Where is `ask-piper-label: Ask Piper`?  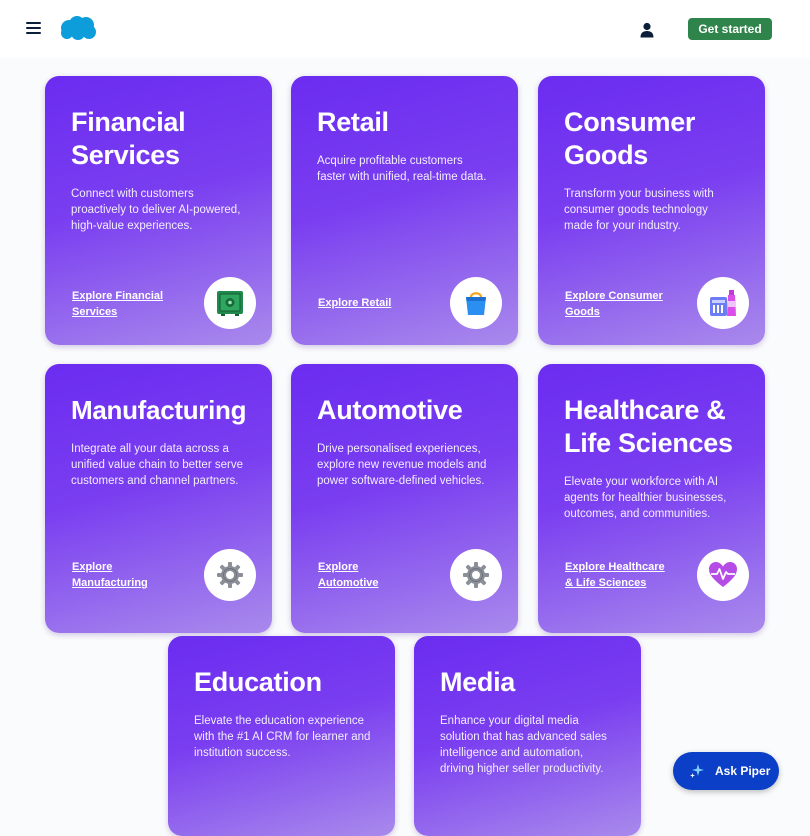
ask-piper-label: Ask Piper is located at coordinates (743, 771).